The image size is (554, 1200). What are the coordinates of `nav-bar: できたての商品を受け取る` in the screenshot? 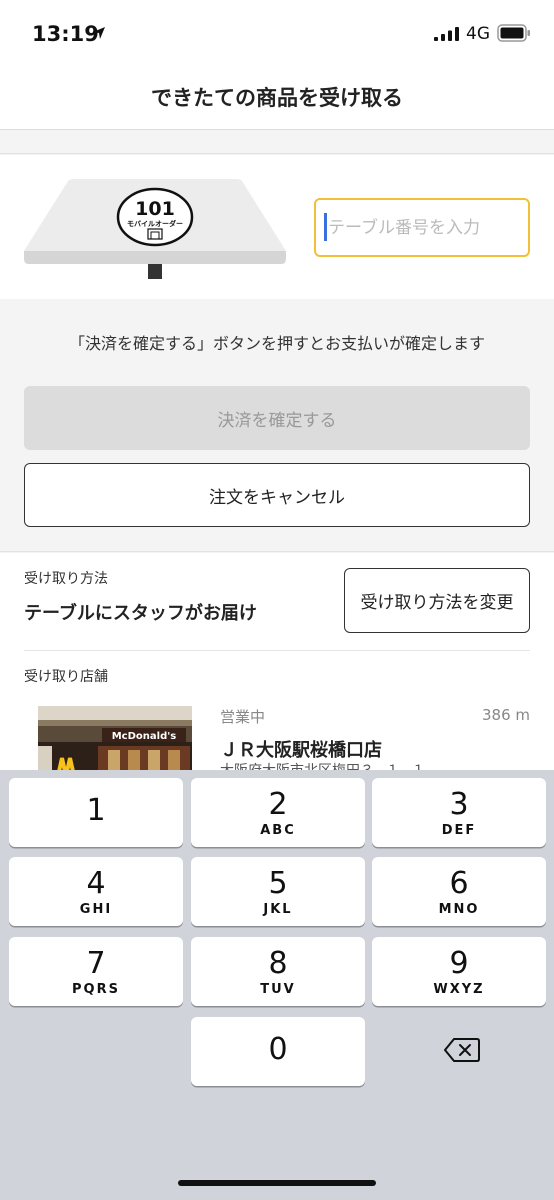 It's located at (277, 97).